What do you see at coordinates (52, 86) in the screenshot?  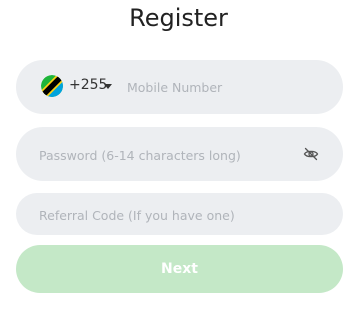 I see `tanzania-flag-icon` at bounding box center [52, 86].